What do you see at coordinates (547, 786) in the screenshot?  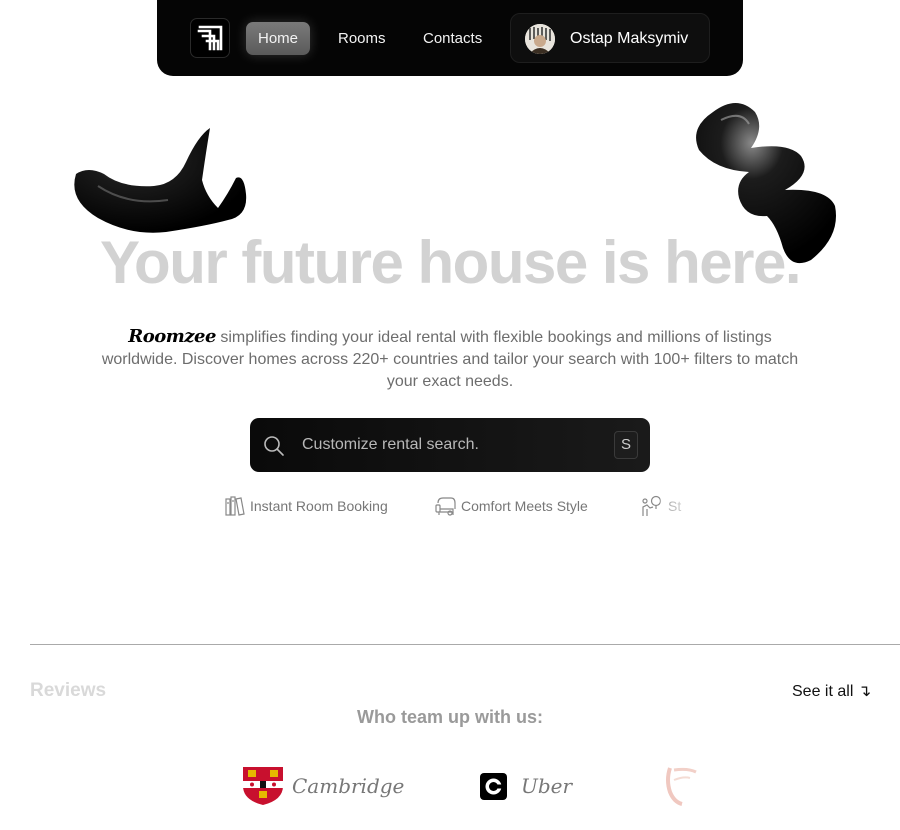 I see `partner-name: Uber` at bounding box center [547, 786].